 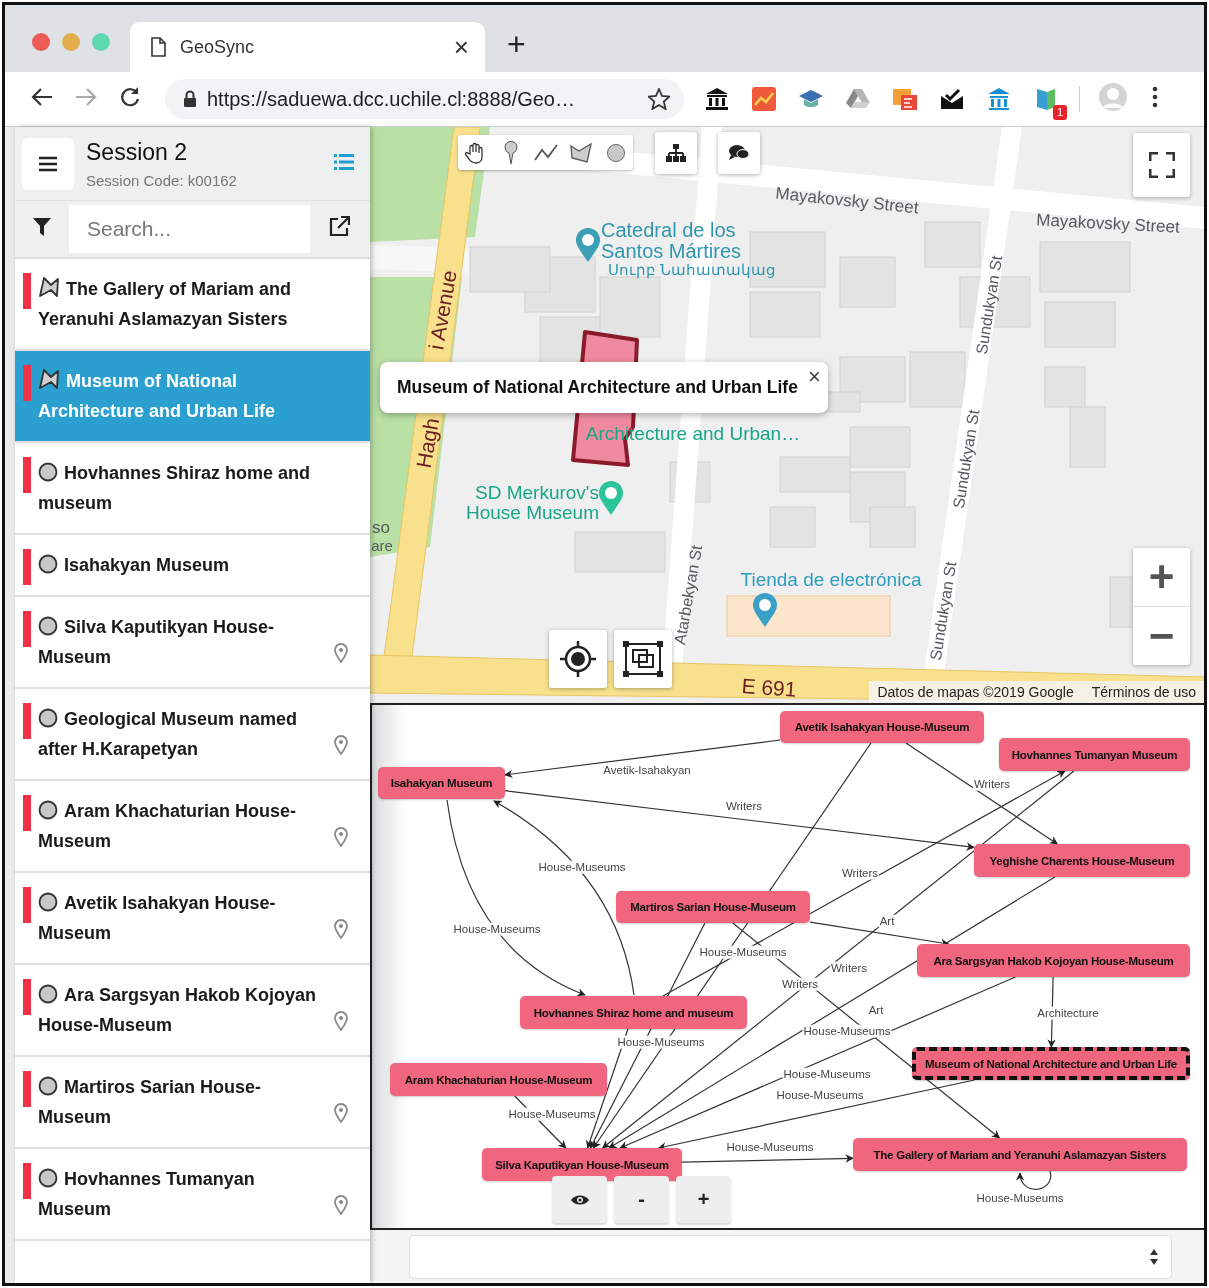 What do you see at coordinates (1020, 1154) in the screenshot?
I see `graph-node: The Gallery of Mariam and Yeranuhi Aslamazyan Sisters` at bounding box center [1020, 1154].